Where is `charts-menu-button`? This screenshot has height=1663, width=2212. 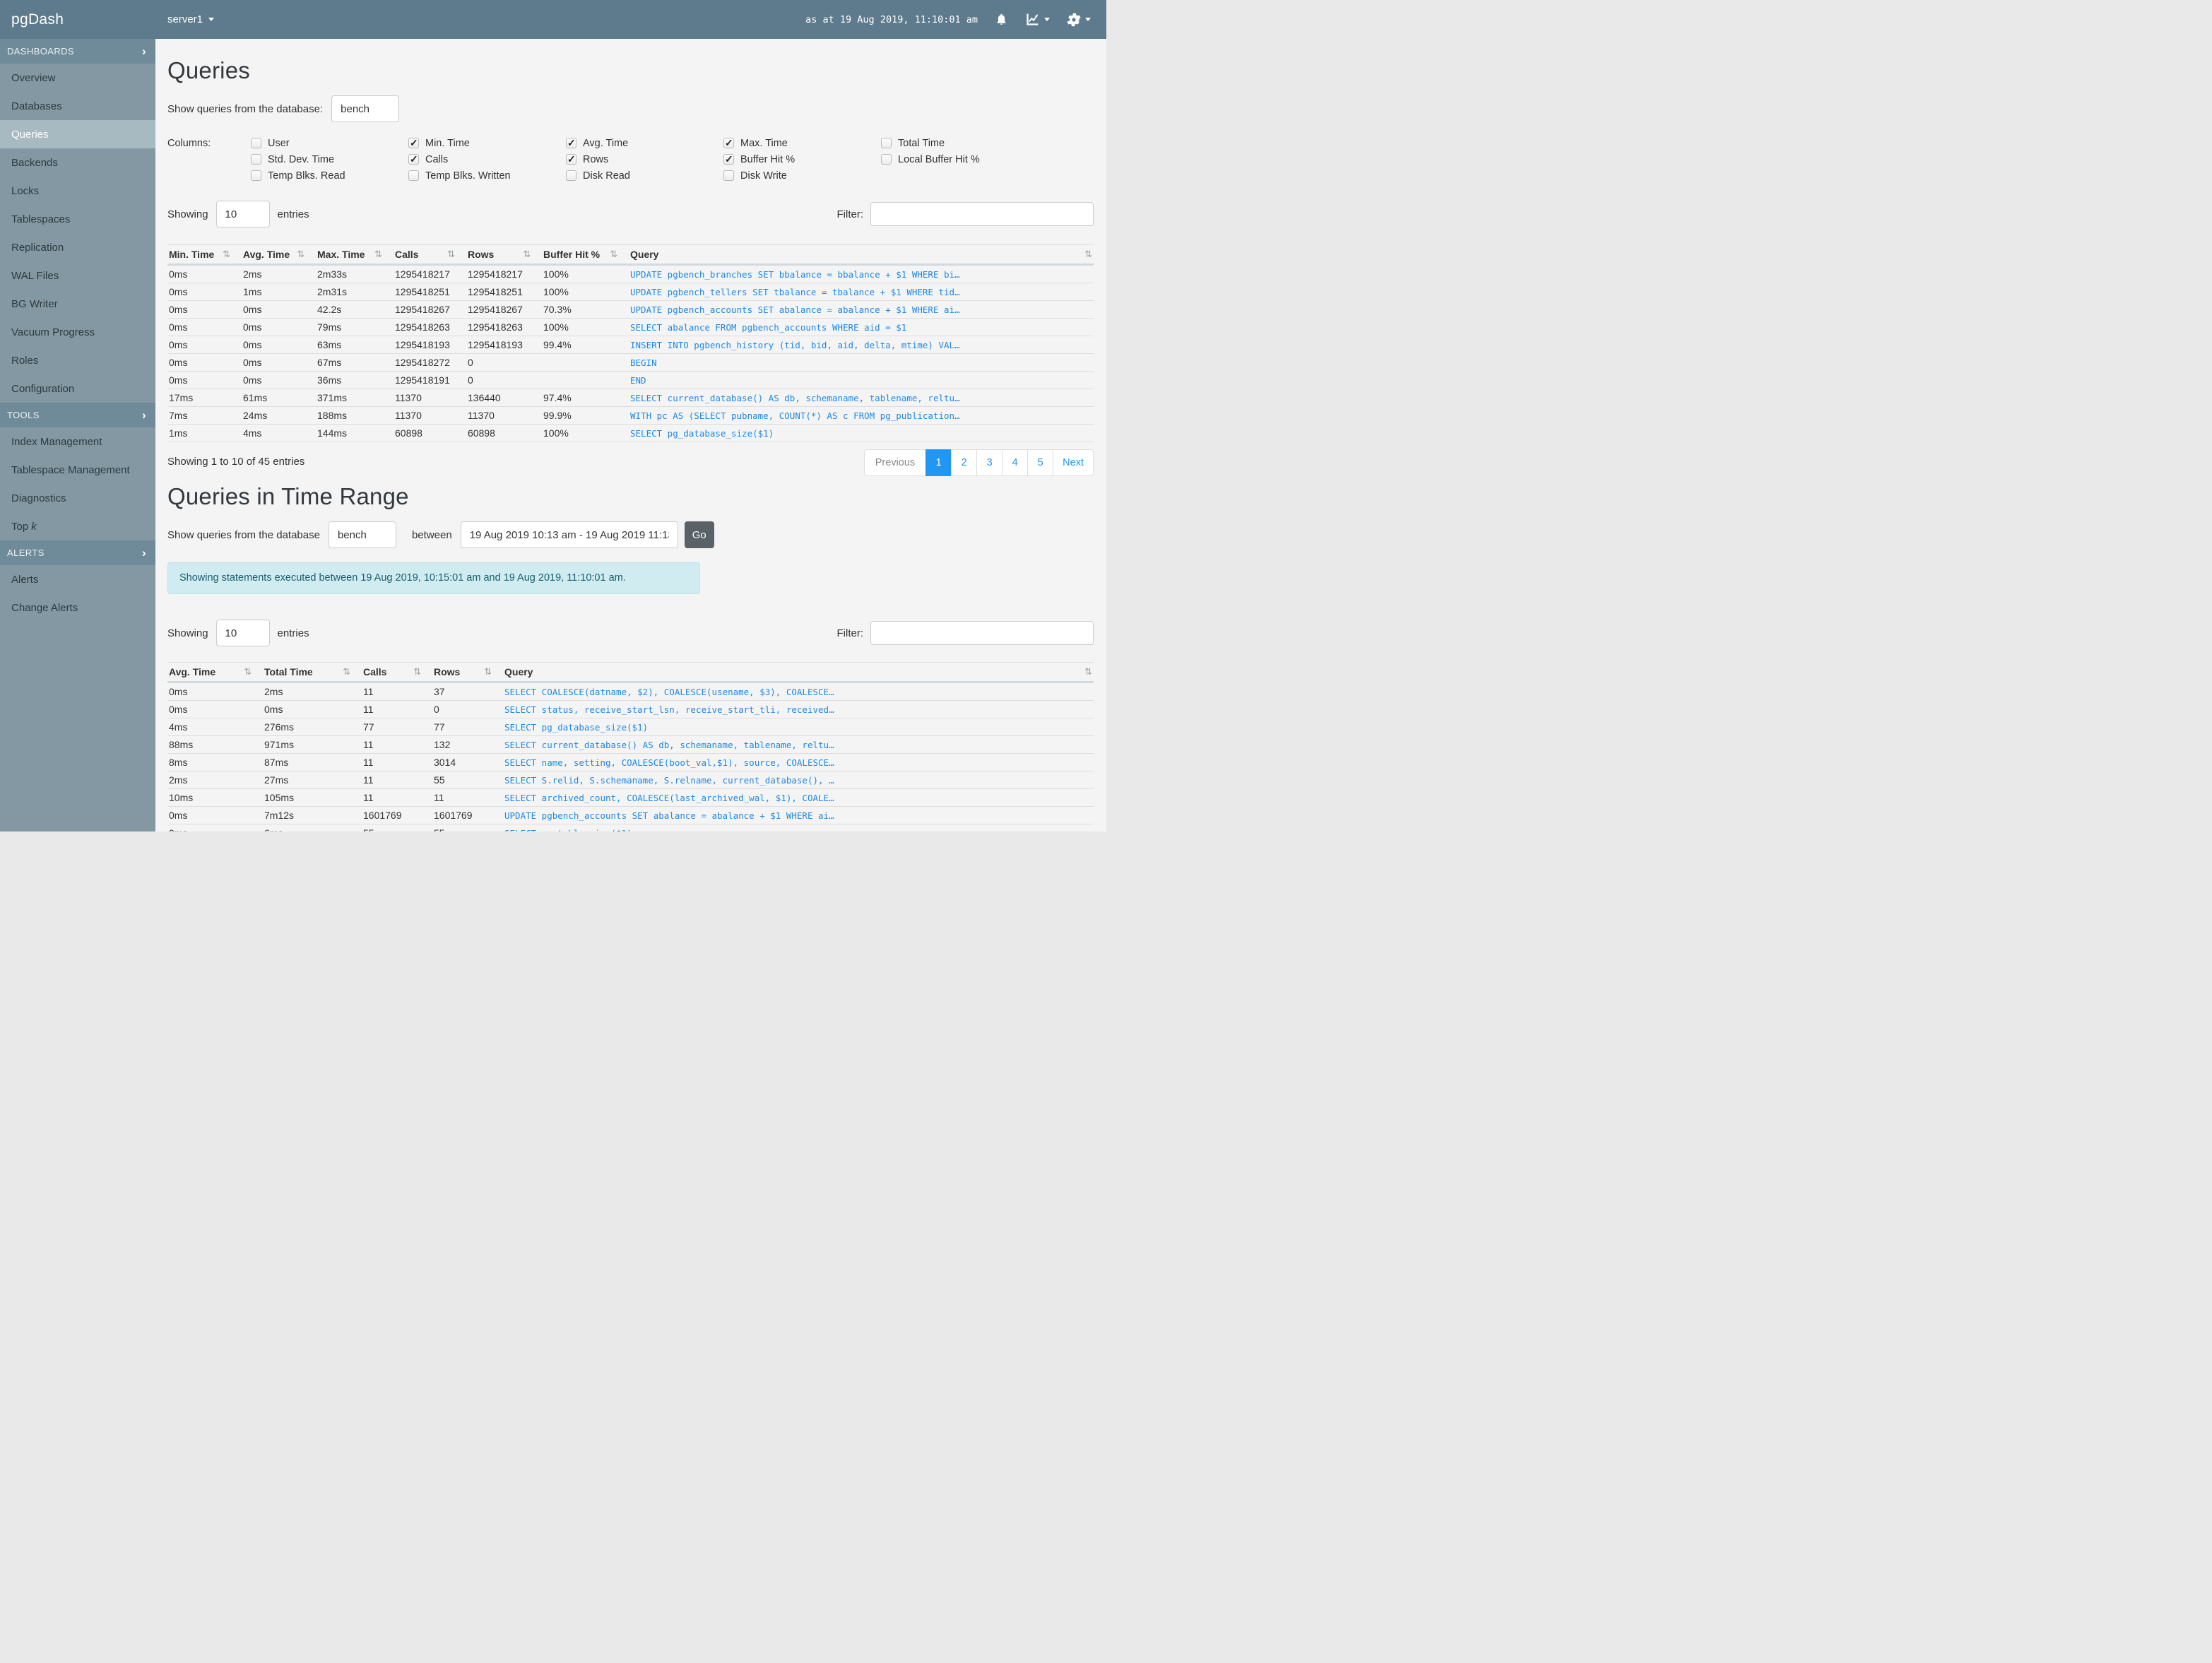
charts-menu-button is located at coordinates (1037, 20).